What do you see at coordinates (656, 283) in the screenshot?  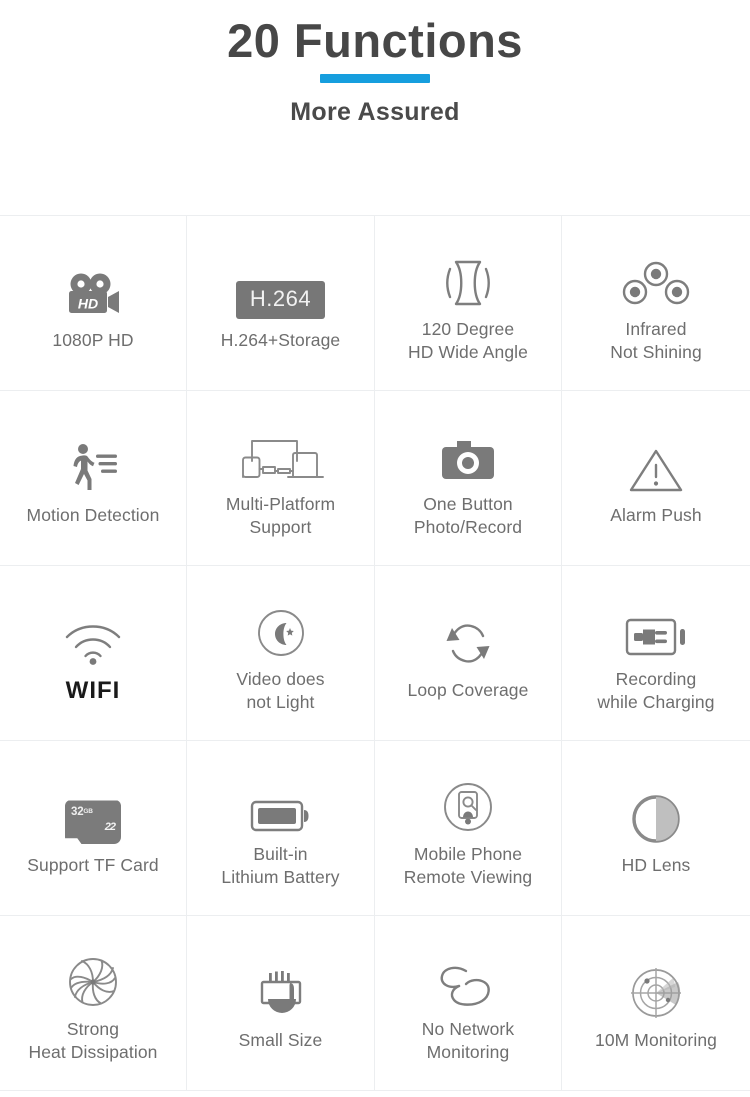 I see `infrared-leds-icon` at bounding box center [656, 283].